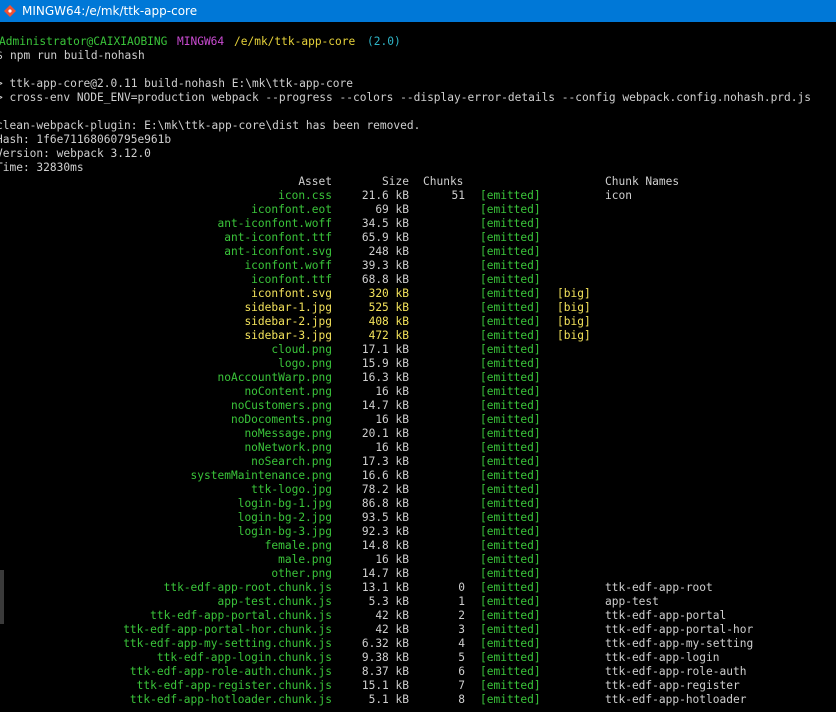 The height and width of the screenshot is (712, 836). Describe the element at coordinates (676, 699) in the screenshot. I see `asset-chunk-name: ttk-edf-app-hotloader` at that location.